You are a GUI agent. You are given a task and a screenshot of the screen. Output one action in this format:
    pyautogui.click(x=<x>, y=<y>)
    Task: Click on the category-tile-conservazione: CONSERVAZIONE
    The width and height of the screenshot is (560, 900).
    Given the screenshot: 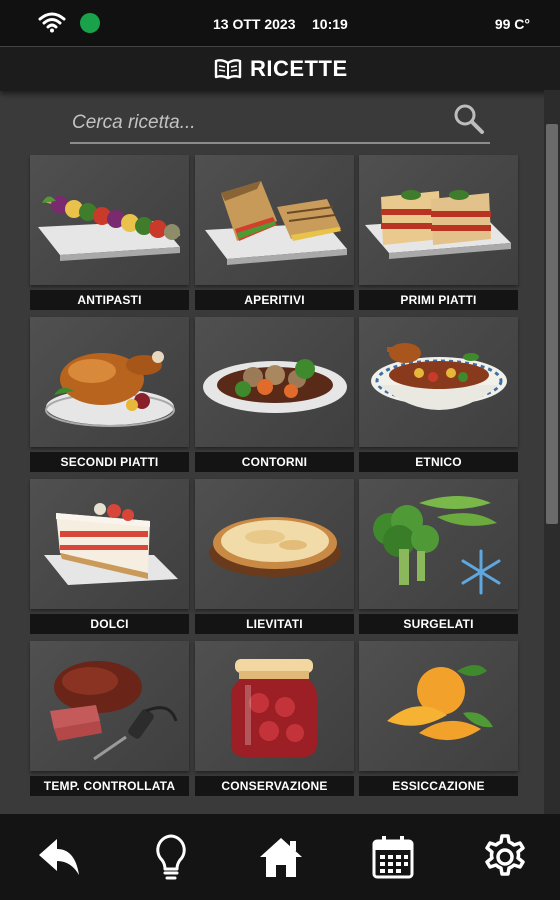 What is the action you would take?
    pyautogui.click(x=274, y=718)
    